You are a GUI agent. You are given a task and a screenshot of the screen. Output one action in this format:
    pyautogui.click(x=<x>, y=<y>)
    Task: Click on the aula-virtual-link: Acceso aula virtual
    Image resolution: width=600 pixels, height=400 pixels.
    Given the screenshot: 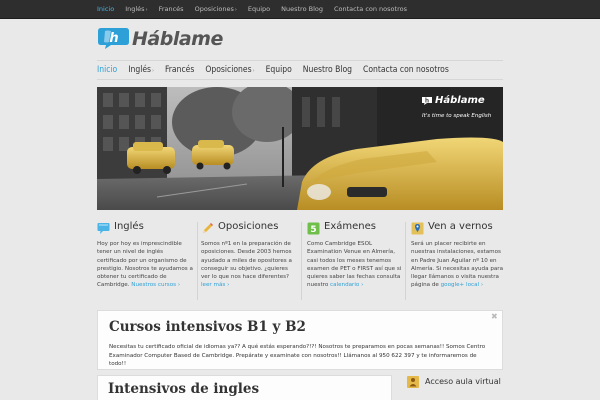 What is the action you would take?
    pyautogui.click(x=453, y=387)
    